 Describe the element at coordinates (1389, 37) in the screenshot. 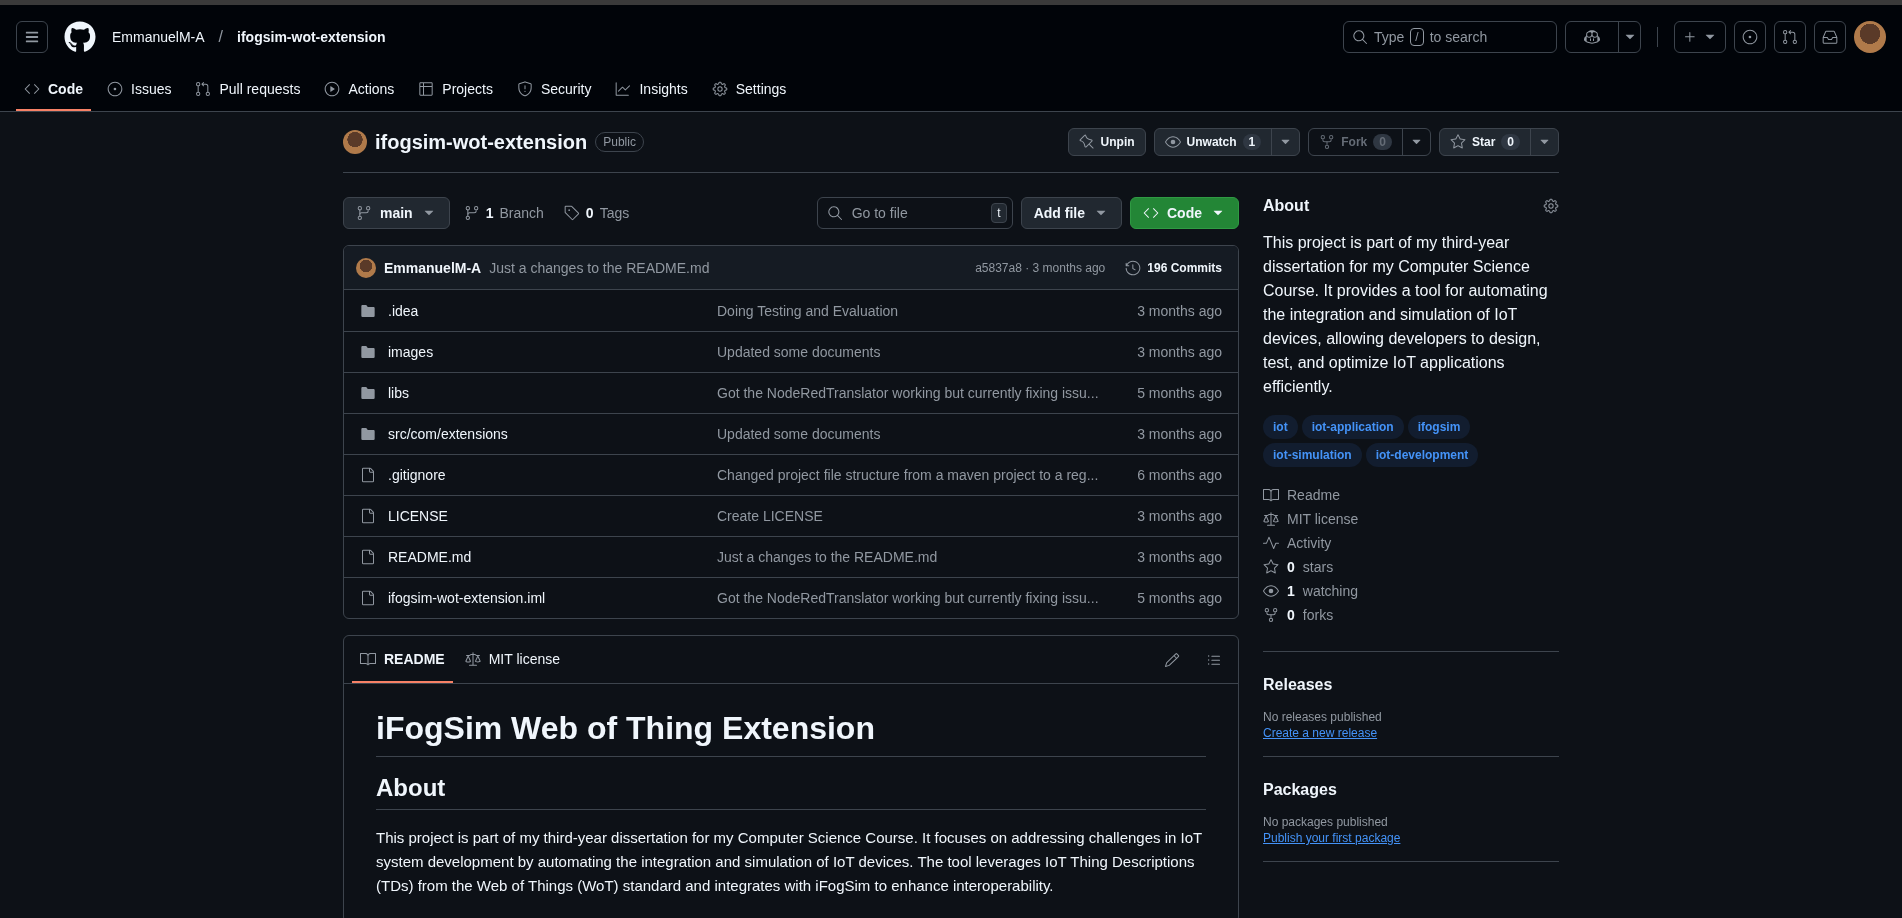

I see `search-hint: Type` at that location.